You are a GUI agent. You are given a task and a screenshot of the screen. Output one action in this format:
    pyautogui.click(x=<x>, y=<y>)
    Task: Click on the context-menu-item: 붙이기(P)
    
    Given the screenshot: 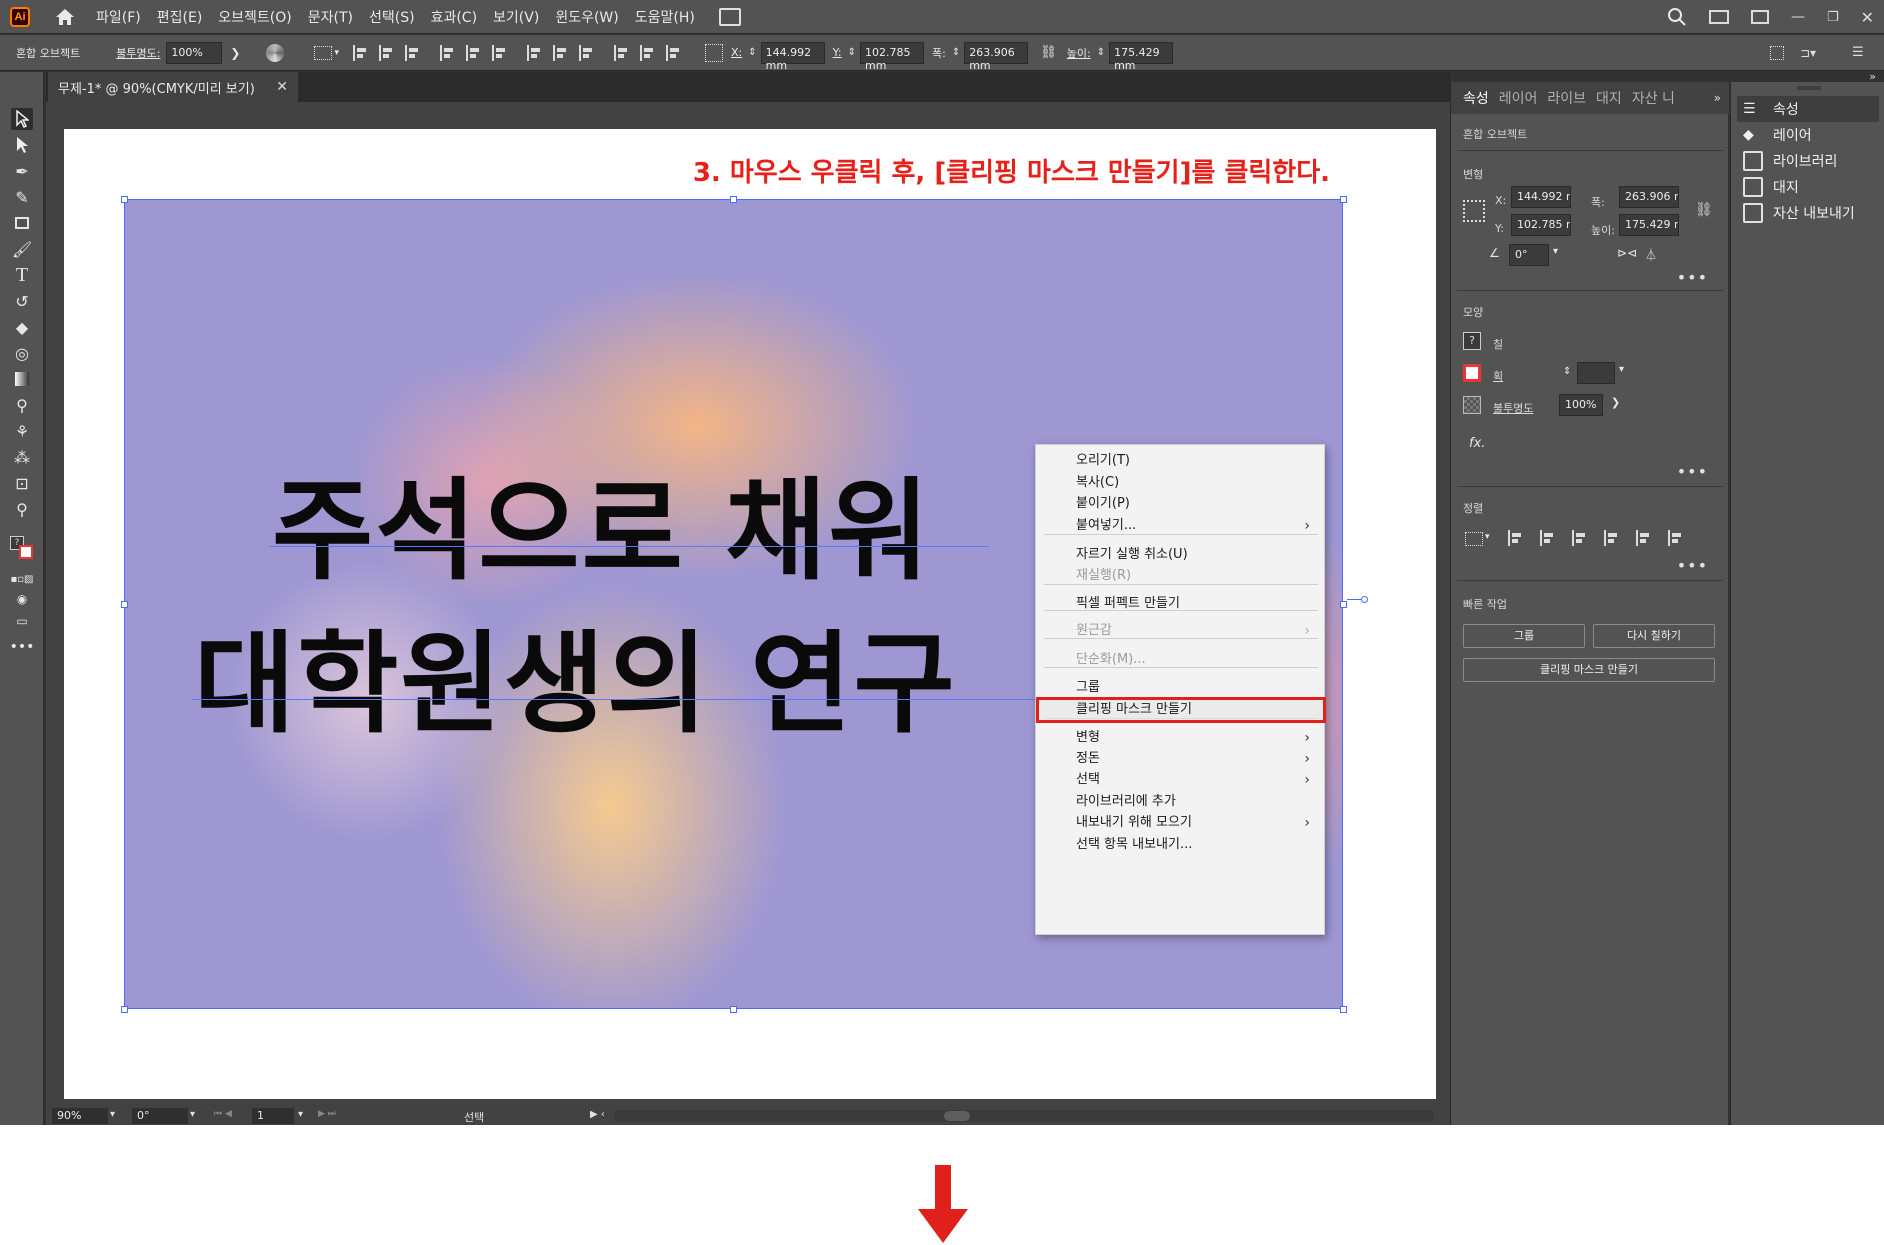 What is the action you would take?
    pyautogui.click(x=1180, y=504)
    